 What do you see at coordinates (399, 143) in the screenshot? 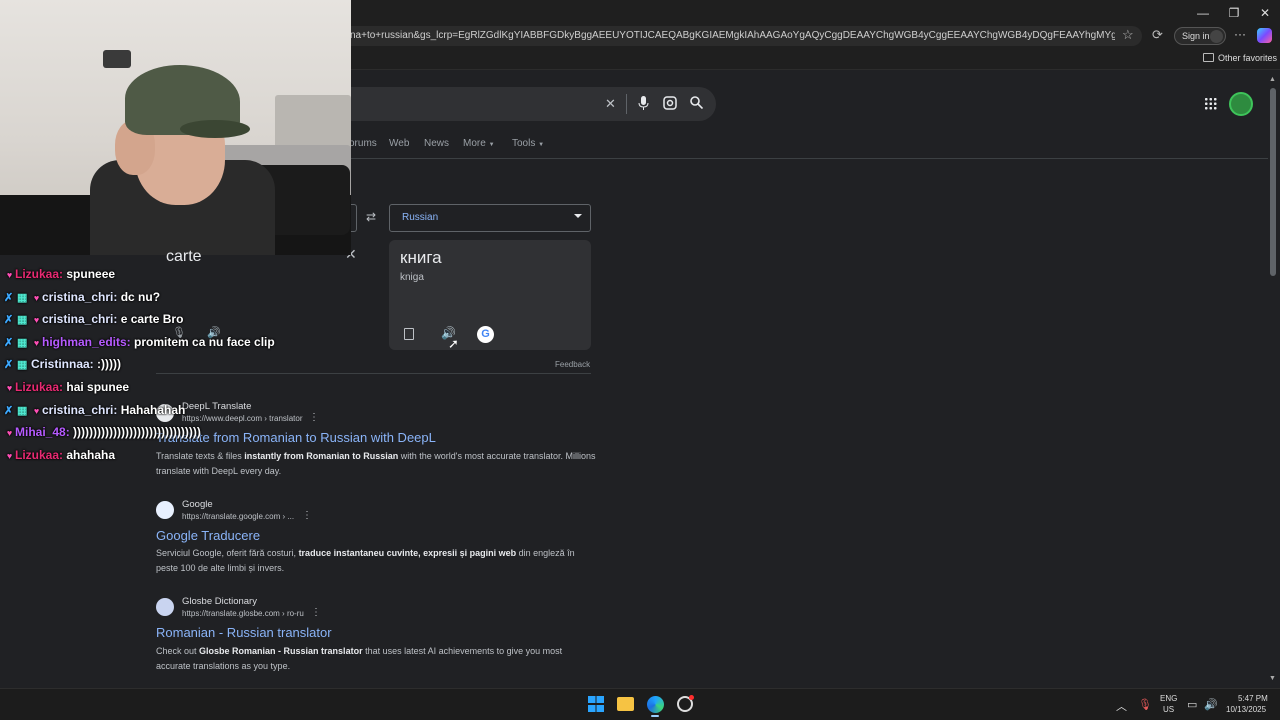
I see `tab-web: Web` at bounding box center [399, 143].